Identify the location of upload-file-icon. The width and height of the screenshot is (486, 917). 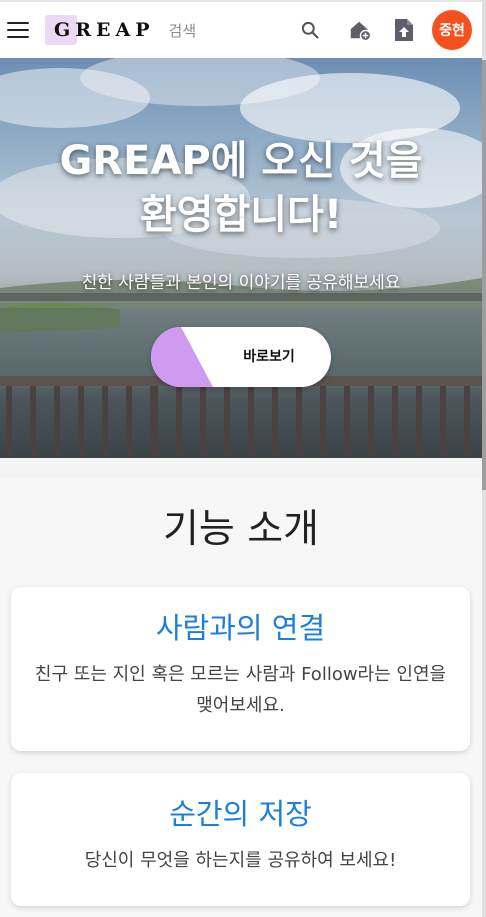
(404, 30).